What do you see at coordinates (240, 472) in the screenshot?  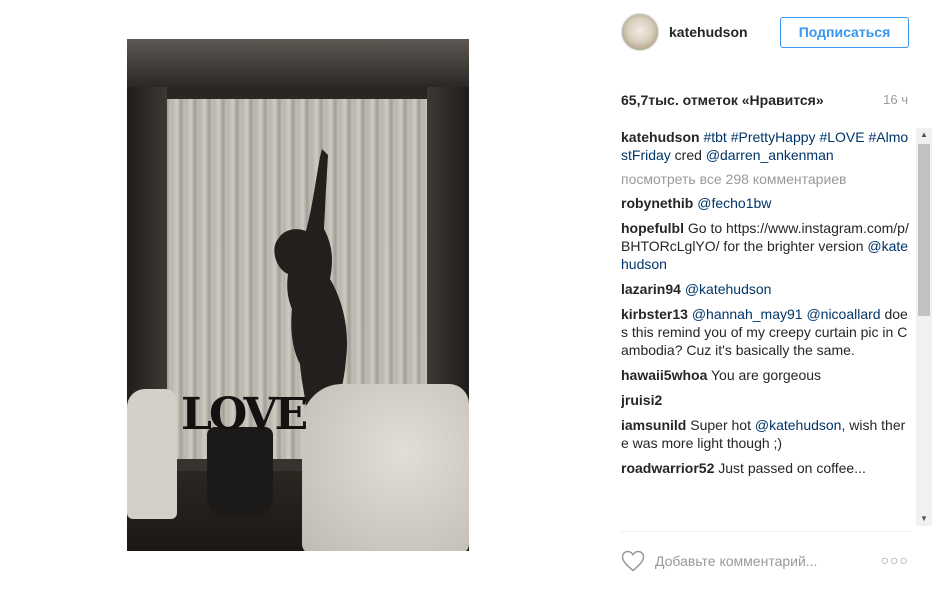 I see `photo-side-table` at bounding box center [240, 472].